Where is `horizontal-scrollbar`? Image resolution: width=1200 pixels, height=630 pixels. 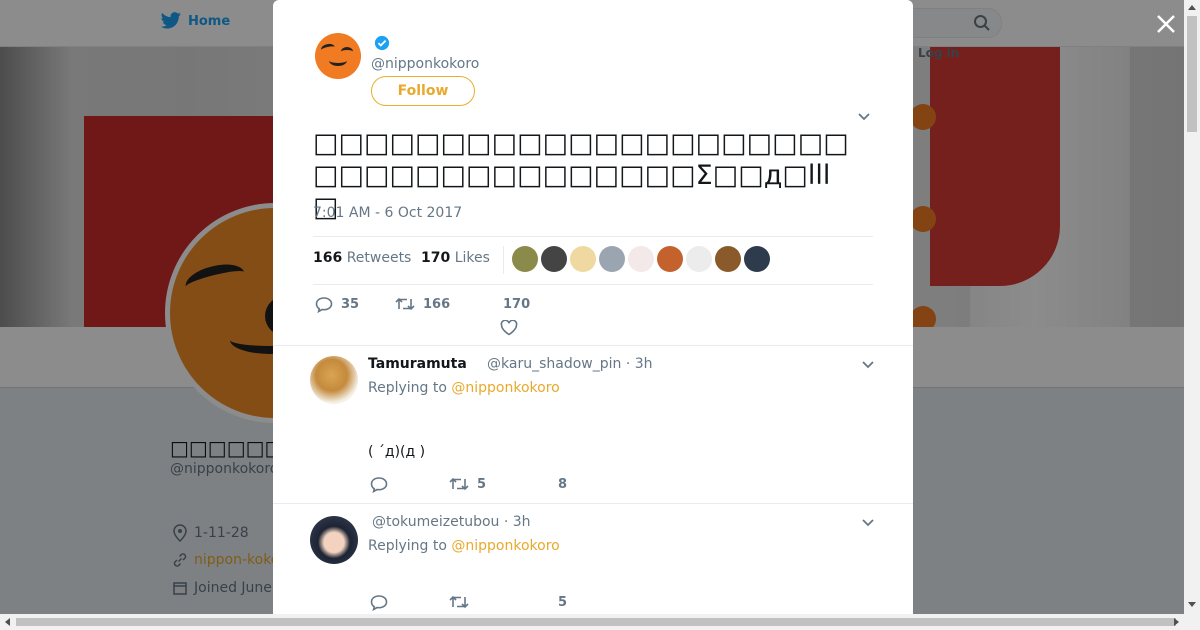 horizontal-scrollbar is located at coordinates (600, 622).